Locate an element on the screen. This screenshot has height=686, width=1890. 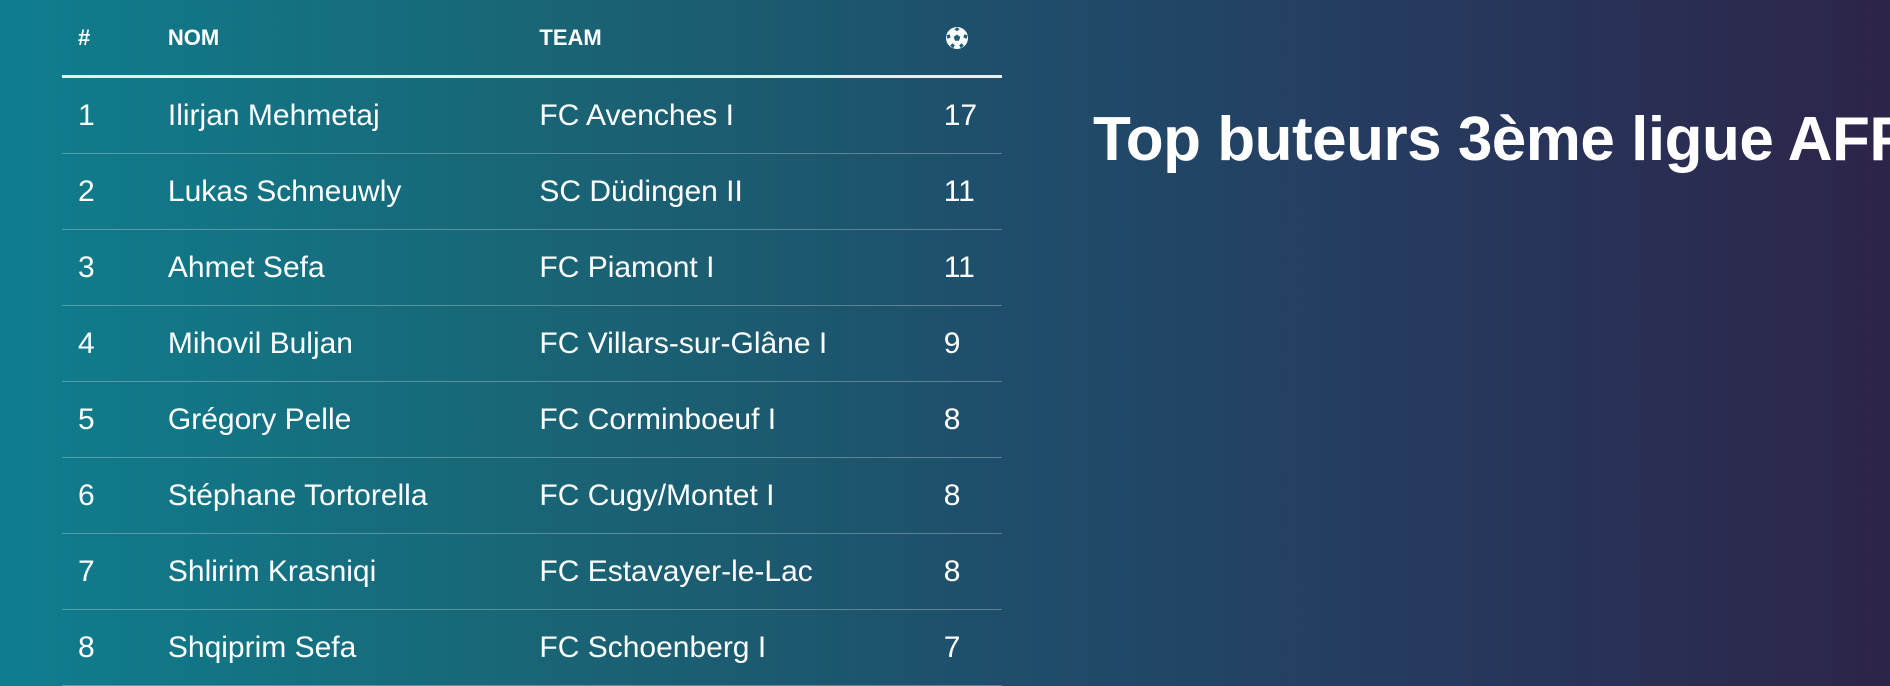
goals-cell: 9 is located at coordinates (972, 343).